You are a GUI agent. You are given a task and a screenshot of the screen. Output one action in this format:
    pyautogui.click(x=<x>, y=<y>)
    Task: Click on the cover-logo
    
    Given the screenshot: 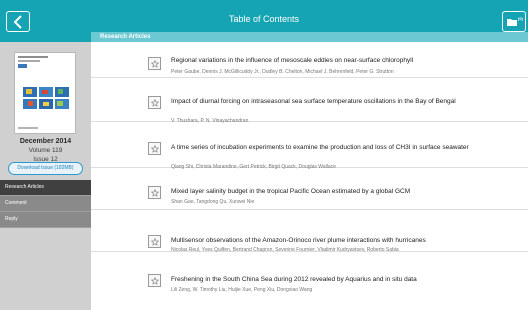 What is the action you would take?
    pyautogui.click(x=22, y=66)
    